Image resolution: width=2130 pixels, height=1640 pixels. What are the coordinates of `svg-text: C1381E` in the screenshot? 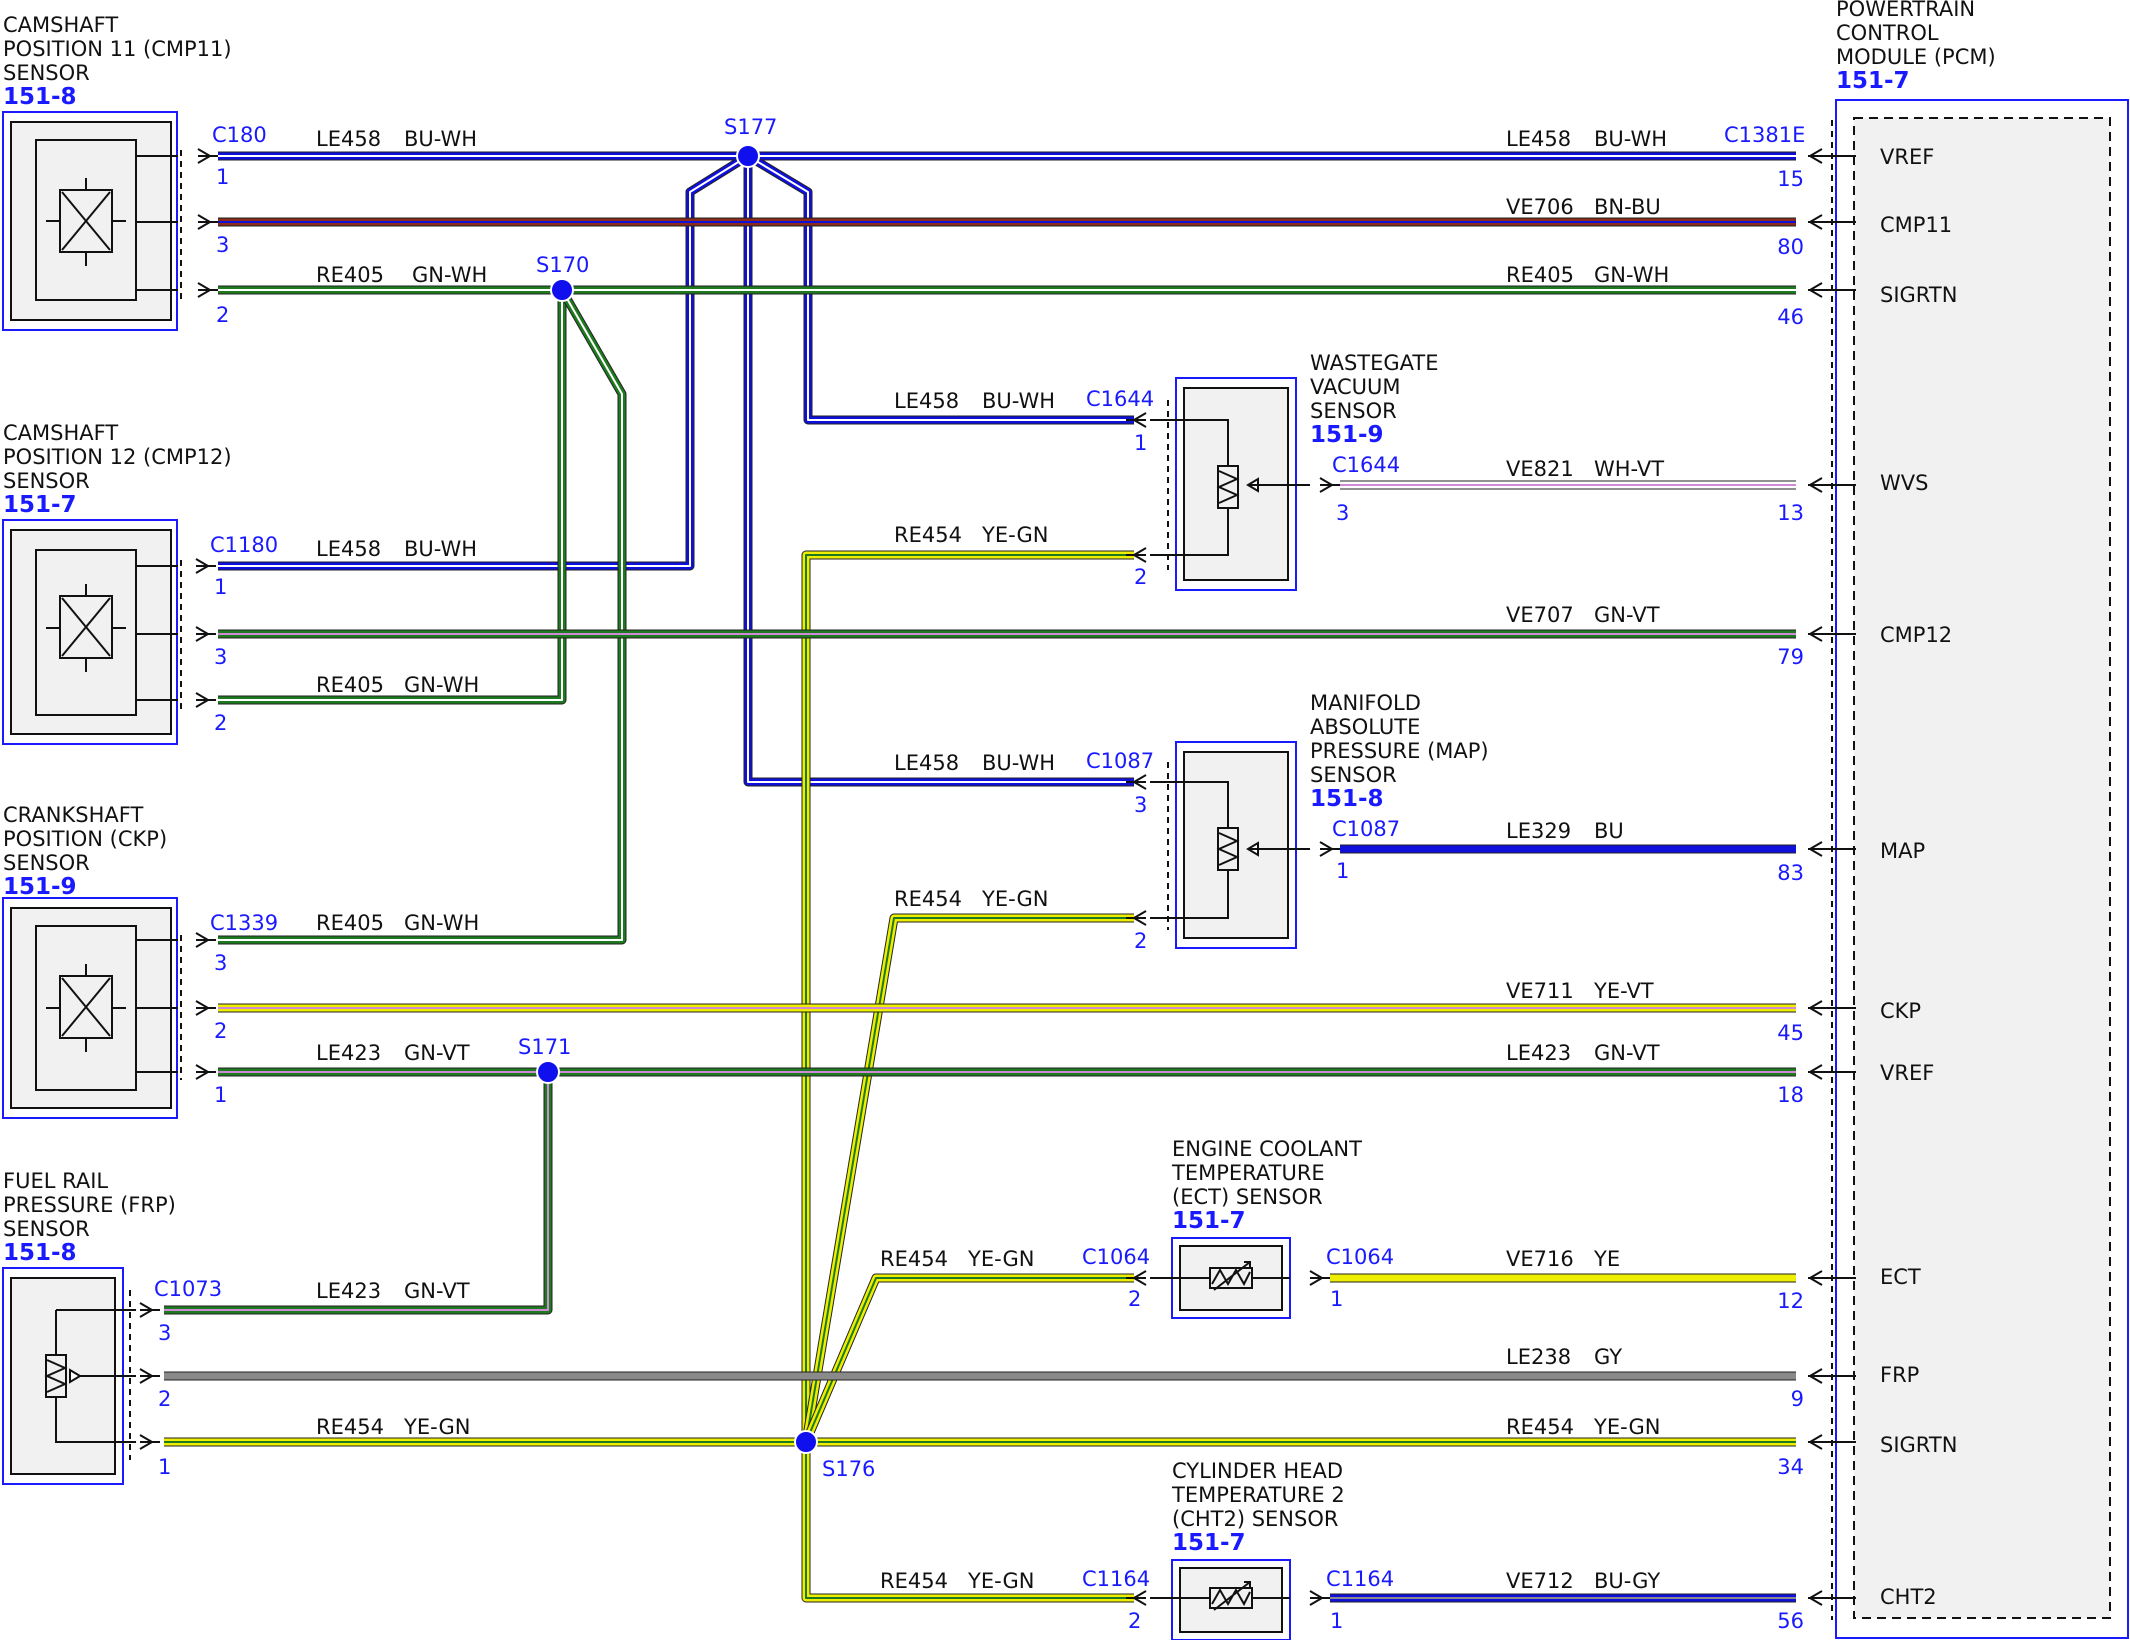 It's located at (1764, 135).